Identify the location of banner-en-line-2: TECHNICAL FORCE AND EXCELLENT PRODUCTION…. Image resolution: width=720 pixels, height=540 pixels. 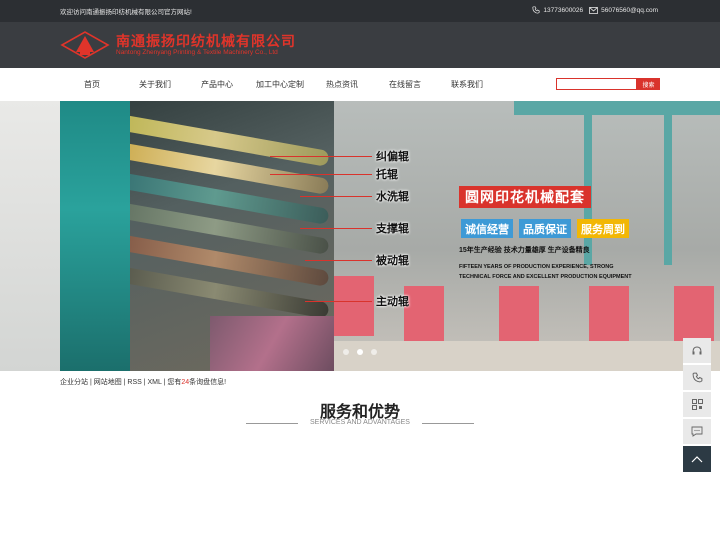
(545, 277).